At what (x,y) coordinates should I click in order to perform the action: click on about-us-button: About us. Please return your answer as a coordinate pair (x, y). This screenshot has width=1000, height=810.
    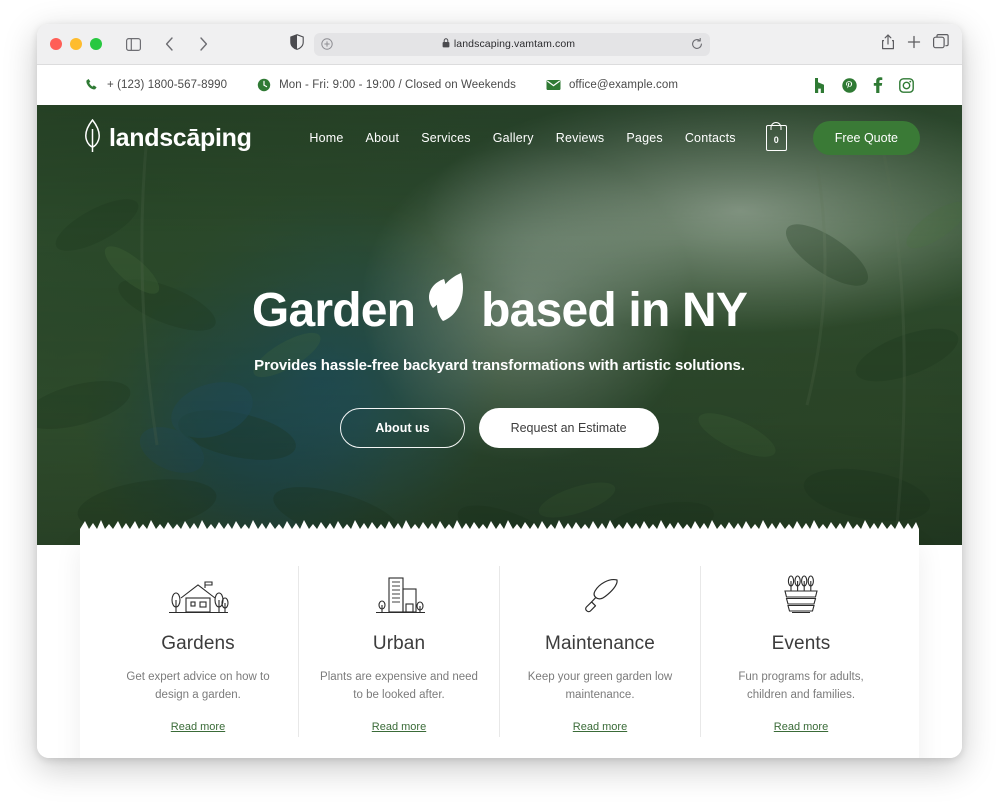
    Looking at the image, I should click on (402, 428).